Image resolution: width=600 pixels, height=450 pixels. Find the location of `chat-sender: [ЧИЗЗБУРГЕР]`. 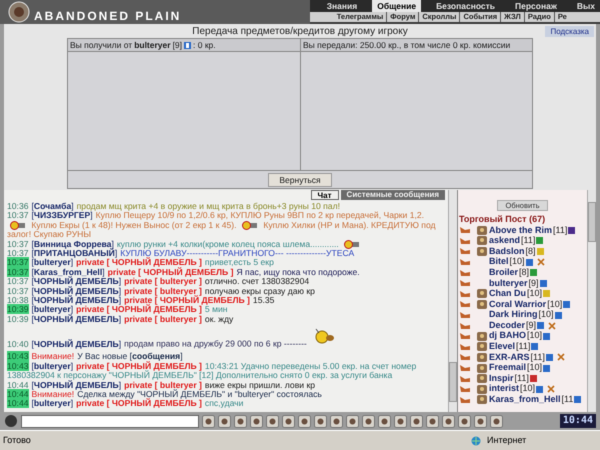

chat-sender: [ЧИЗЗБУРГЕР] is located at coordinates (62, 215).